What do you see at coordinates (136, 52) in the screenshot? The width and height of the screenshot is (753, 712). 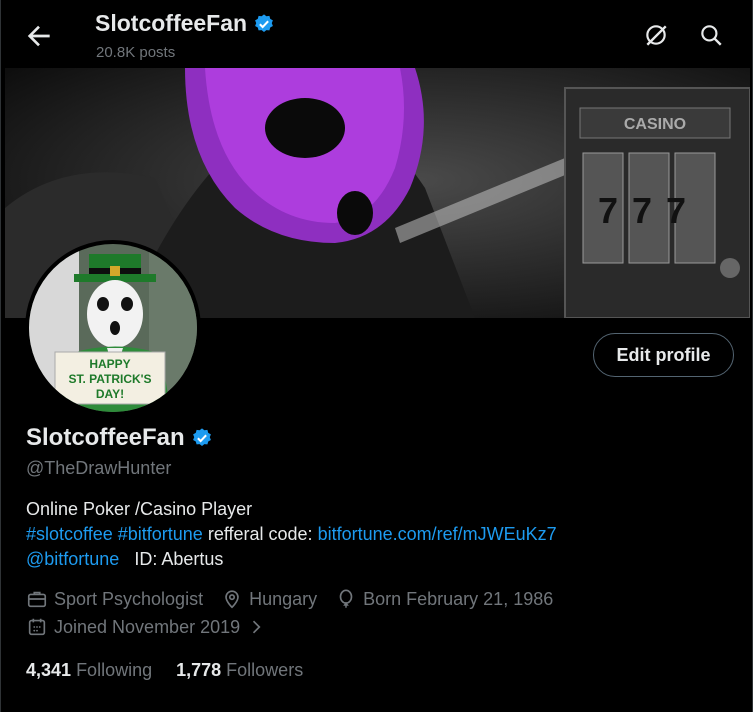 I see `post-count: 20.8K posts` at bounding box center [136, 52].